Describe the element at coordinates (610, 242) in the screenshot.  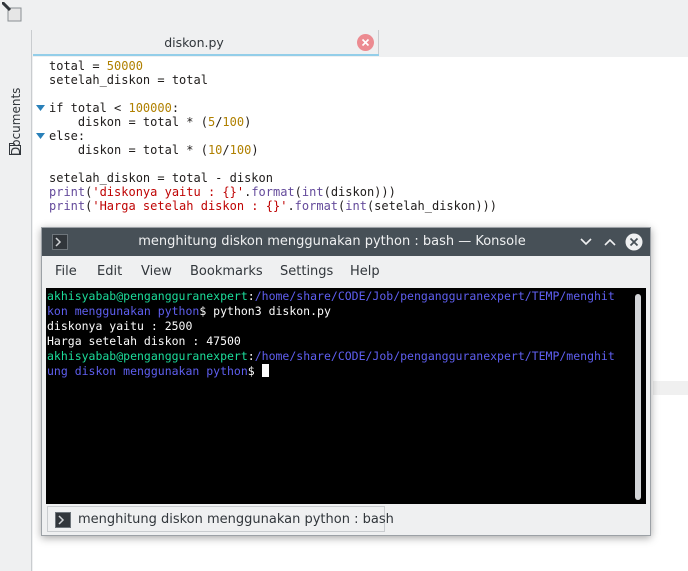
I see `maximize-icon` at that location.